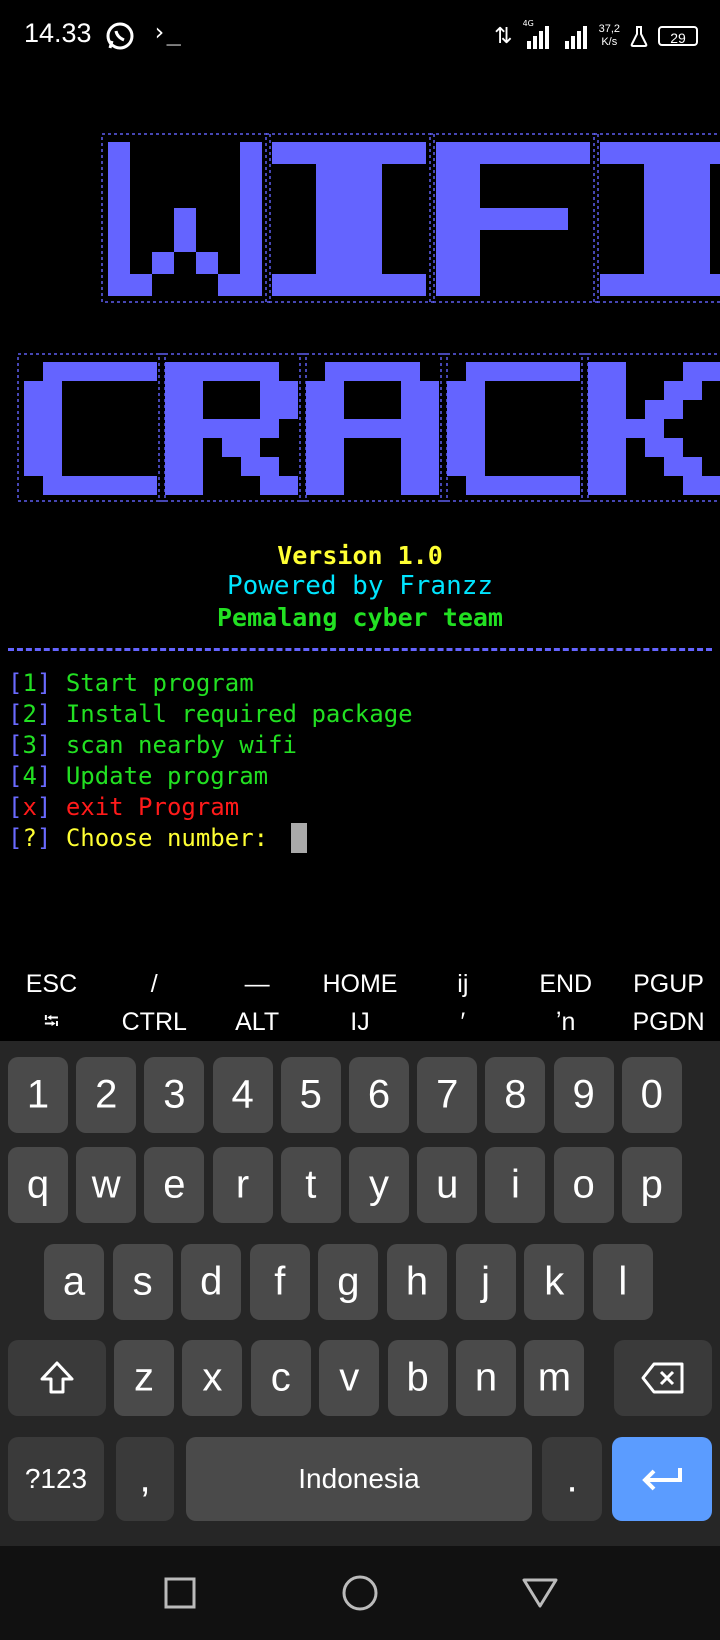  What do you see at coordinates (106, 1095) in the screenshot?
I see `key-2: 2` at bounding box center [106, 1095].